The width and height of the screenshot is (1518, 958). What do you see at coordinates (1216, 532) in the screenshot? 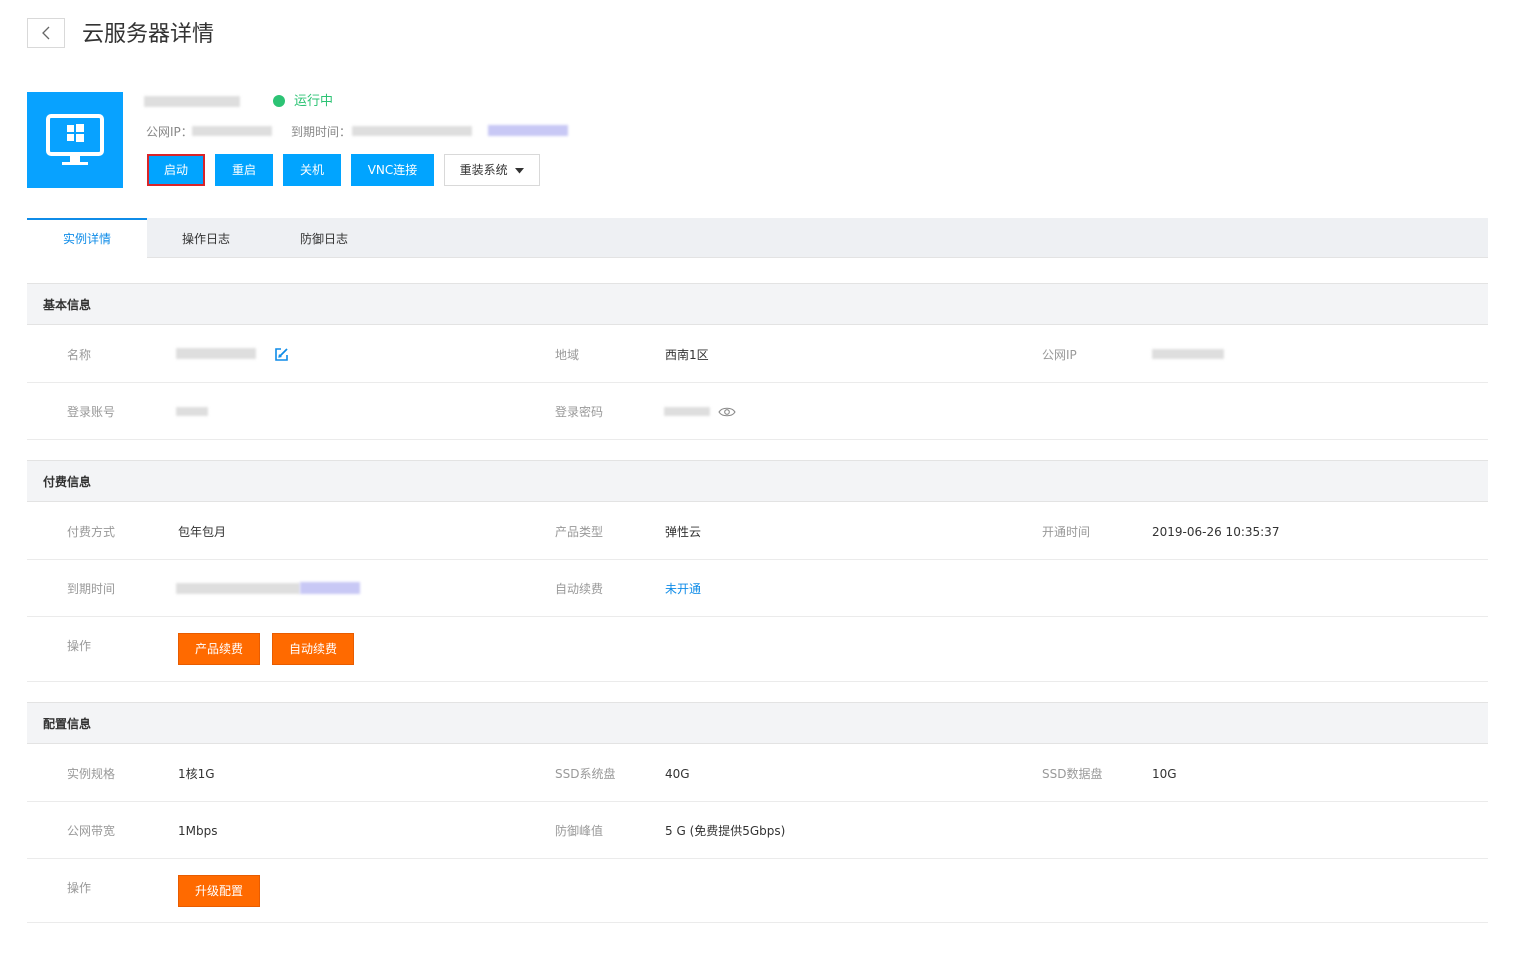
I see `open-time-value: 2019-06-26 10:35:37` at bounding box center [1216, 532].